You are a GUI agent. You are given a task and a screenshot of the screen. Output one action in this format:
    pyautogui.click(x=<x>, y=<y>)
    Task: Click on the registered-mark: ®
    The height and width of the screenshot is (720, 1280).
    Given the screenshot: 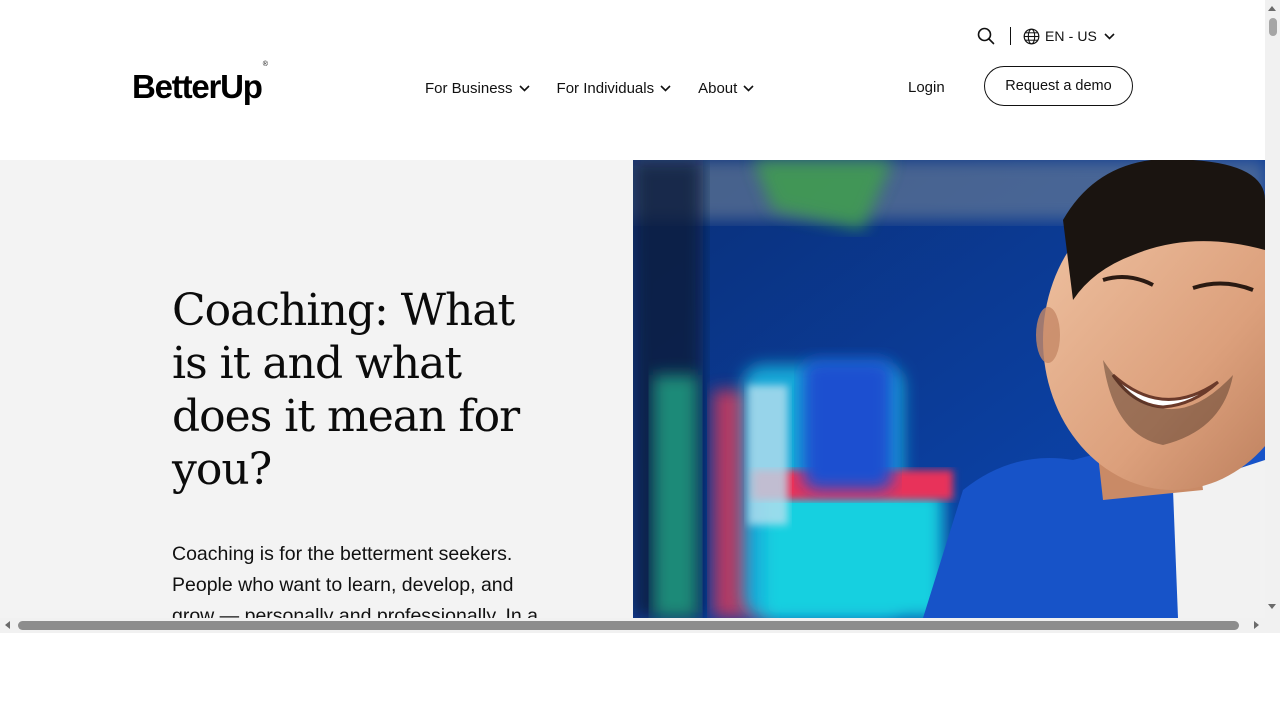 What is the action you would take?
    pyautogui.click(x=265, y=64)
    